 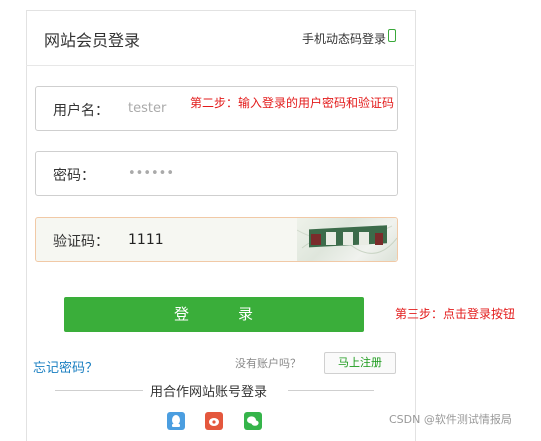 I want to click on weibo-icon, so click(x=214, y=421).